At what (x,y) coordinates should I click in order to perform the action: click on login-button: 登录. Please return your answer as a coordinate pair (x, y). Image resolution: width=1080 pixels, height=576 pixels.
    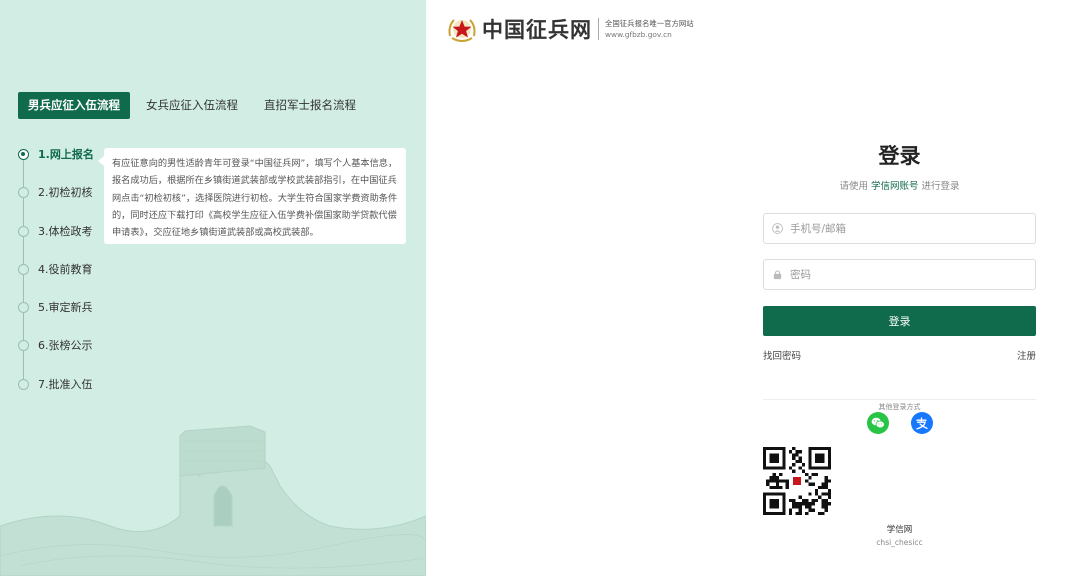
    Looking at the image, I should click on (899, 321).